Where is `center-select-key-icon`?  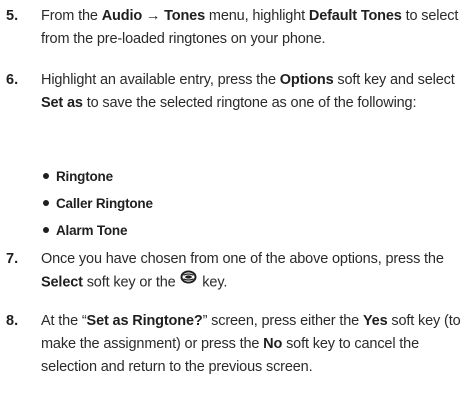 center-select-key-icon is located at coordinates (188, 280).